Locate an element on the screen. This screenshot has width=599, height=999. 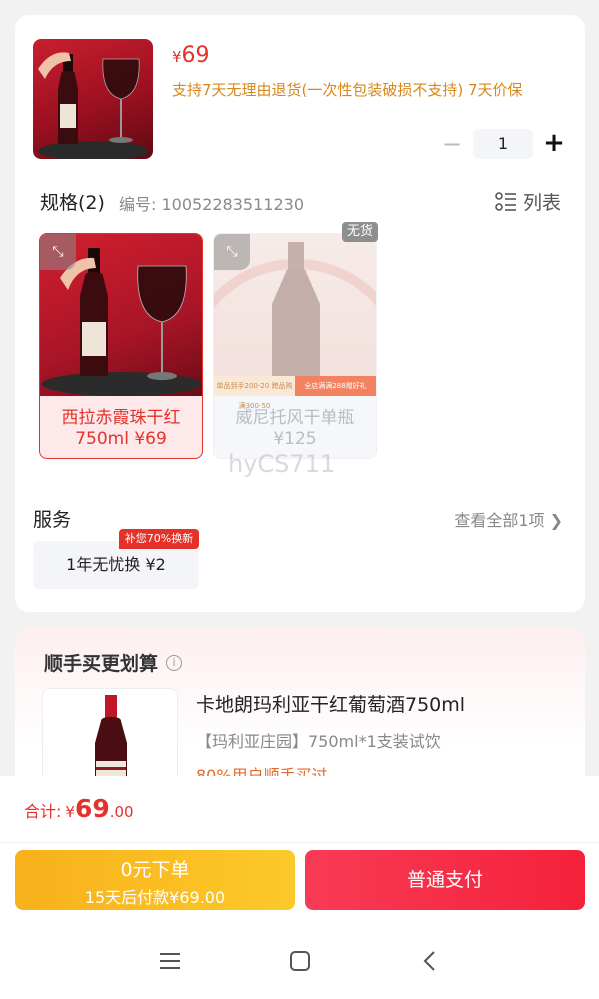
quantity-input: 1 is located at coordinates (503, 144).